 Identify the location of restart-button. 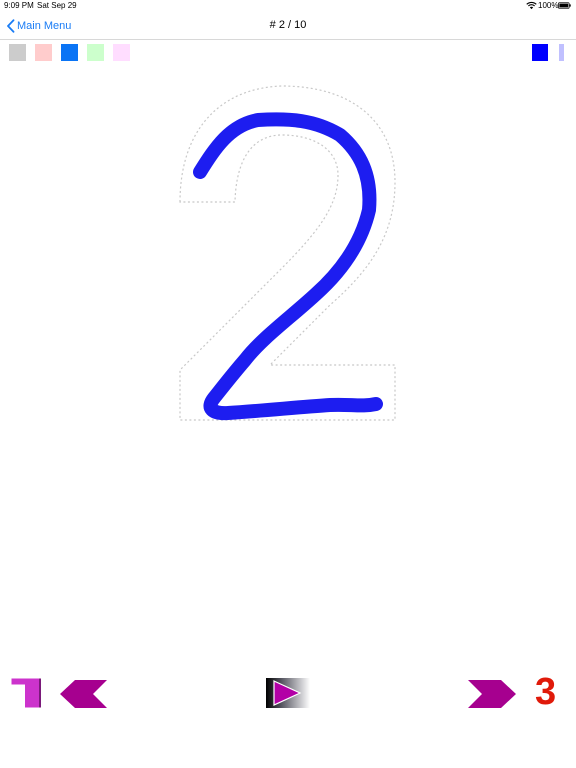
(26, 693).